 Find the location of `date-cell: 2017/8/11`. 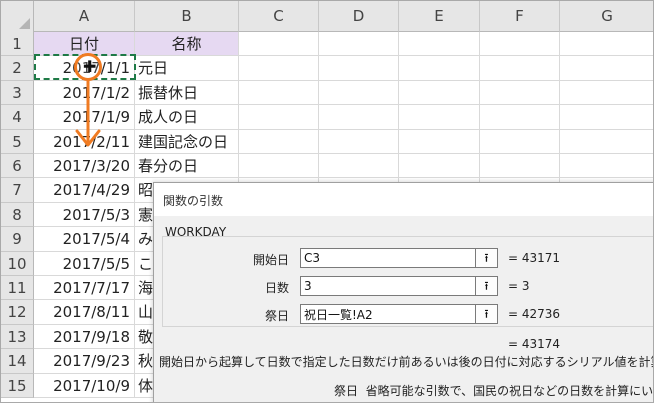

date-cell: 2017/8/11 is located at coordinates (84, 312).